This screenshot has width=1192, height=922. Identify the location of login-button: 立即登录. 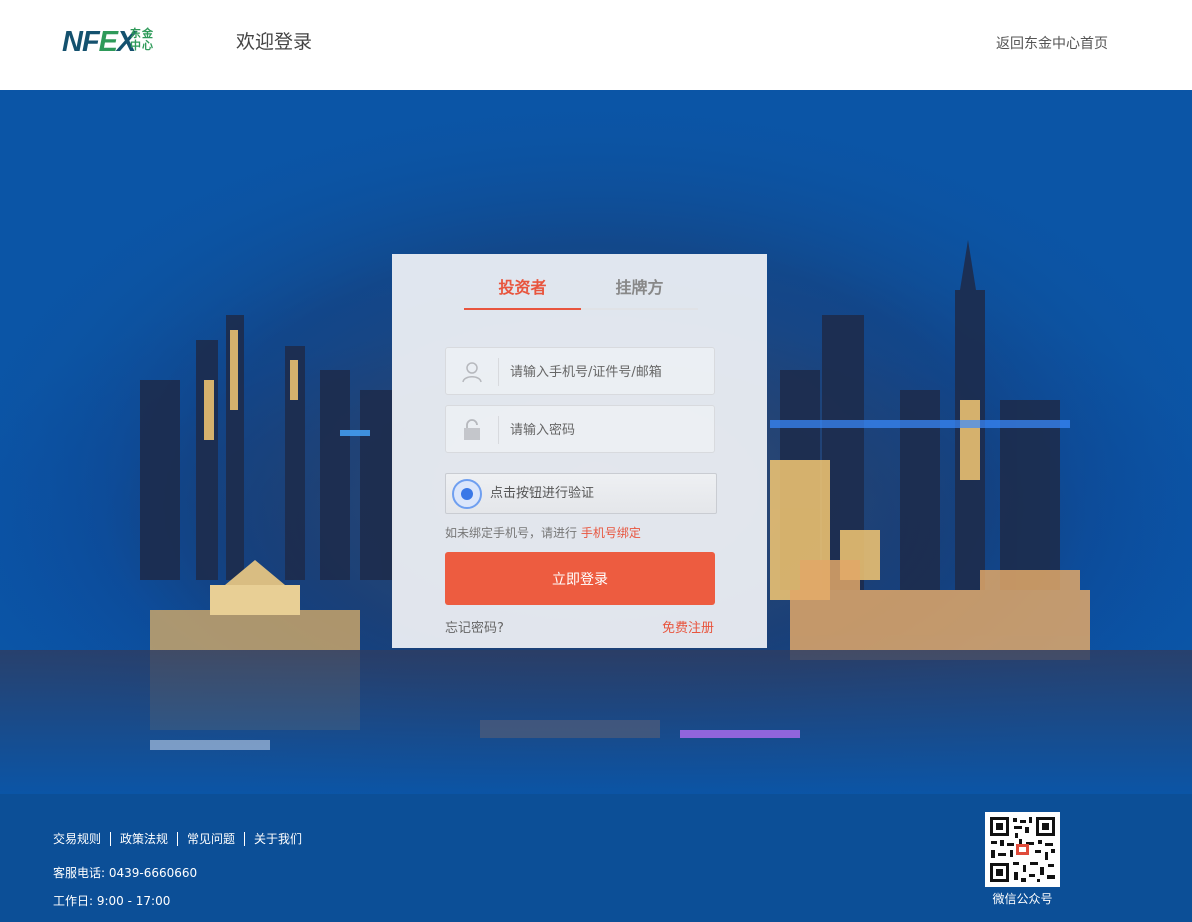
(580, 578).